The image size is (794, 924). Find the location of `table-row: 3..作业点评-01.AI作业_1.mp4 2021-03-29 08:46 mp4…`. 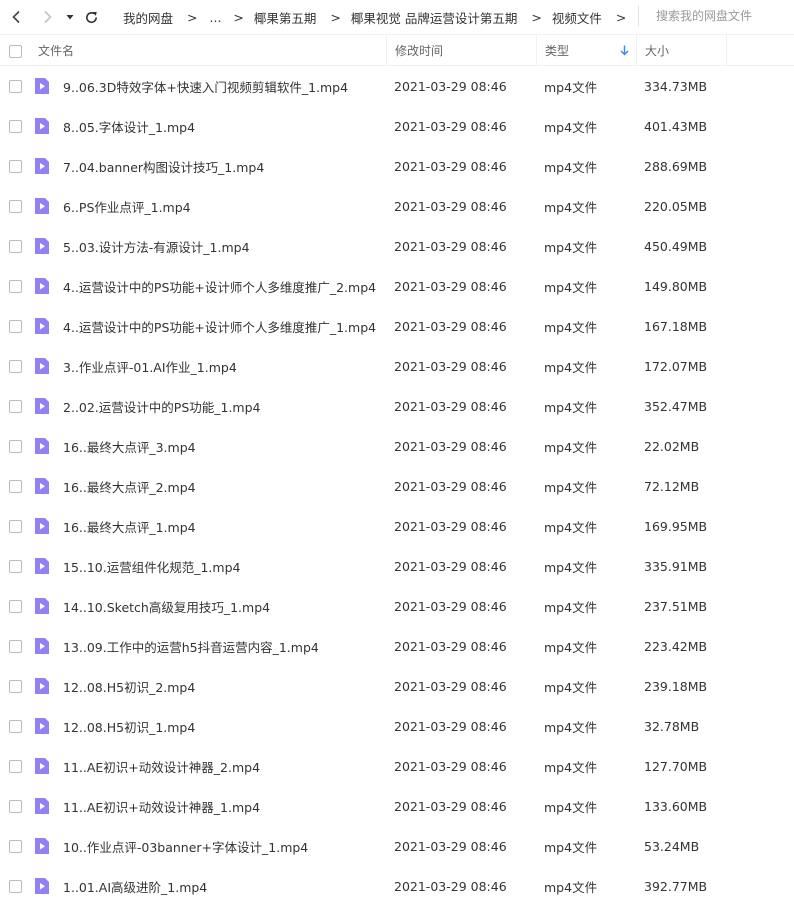

table-row: 3..作业点评-01.AI作业_1.mp4 2021-03-29 08:46 mp4… is located at coordinates (397, 366).